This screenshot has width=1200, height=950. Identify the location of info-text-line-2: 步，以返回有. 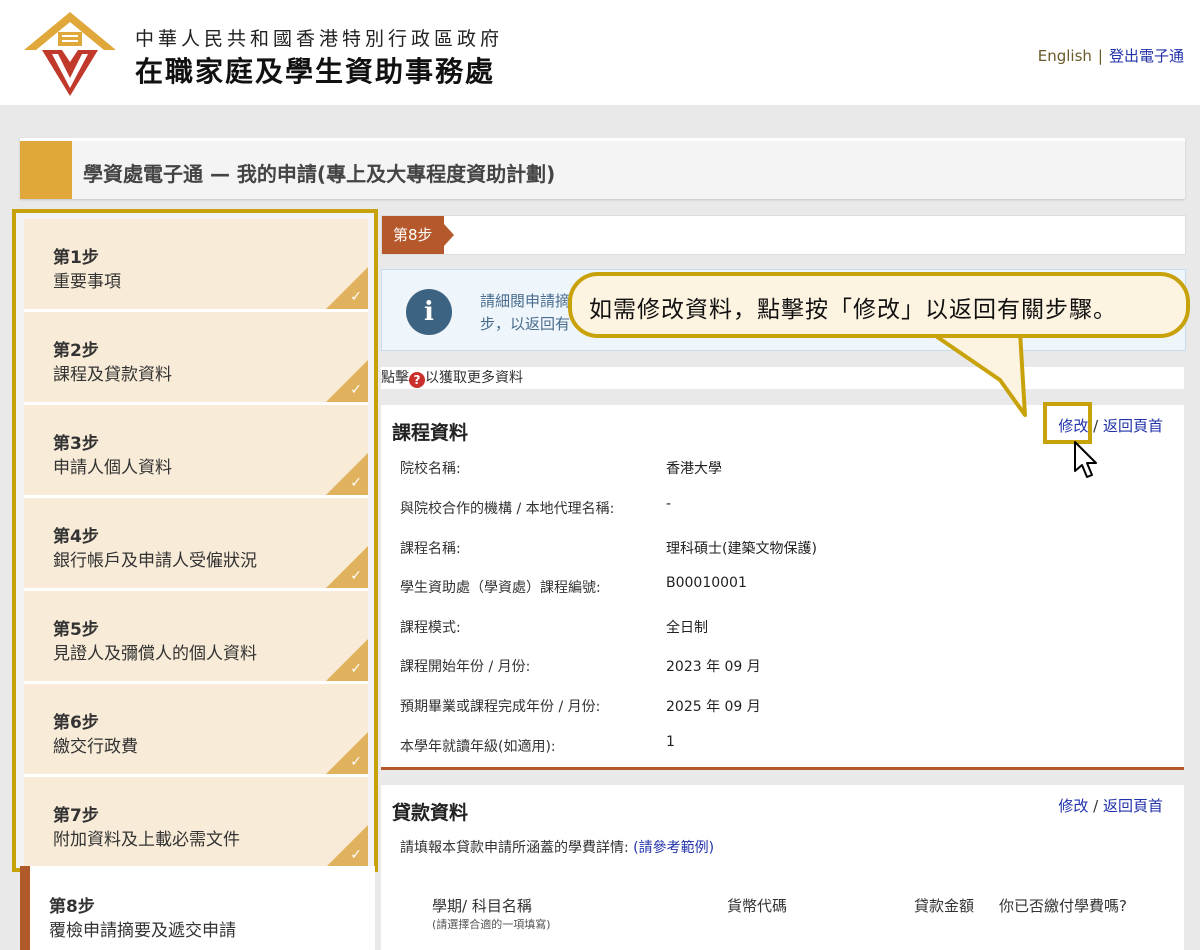
(525, 324).